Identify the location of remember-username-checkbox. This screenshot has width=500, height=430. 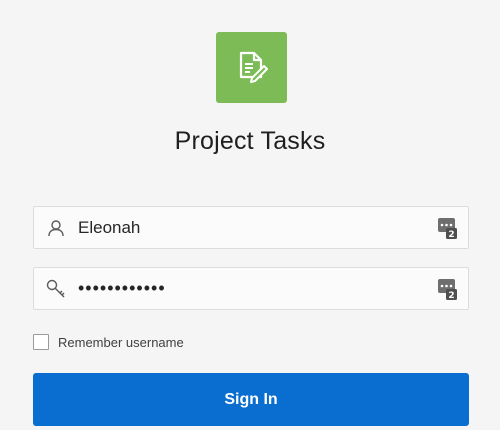
(41, 342).